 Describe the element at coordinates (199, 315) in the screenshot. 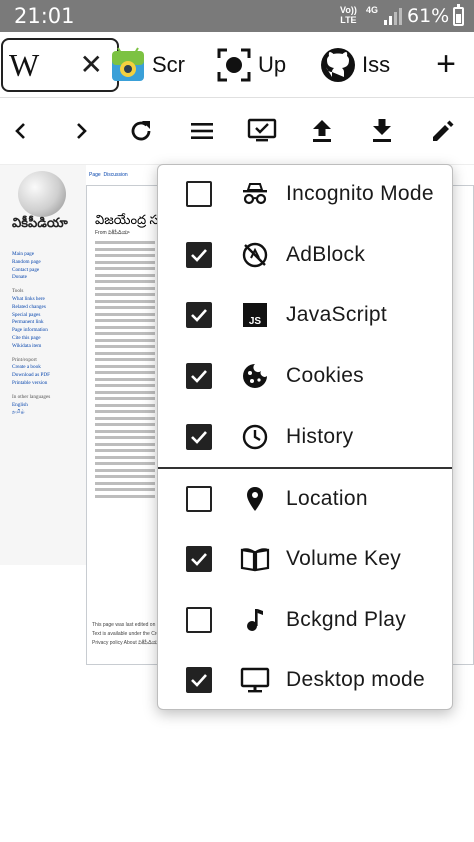

I see `javascript-checkbox` at that location.